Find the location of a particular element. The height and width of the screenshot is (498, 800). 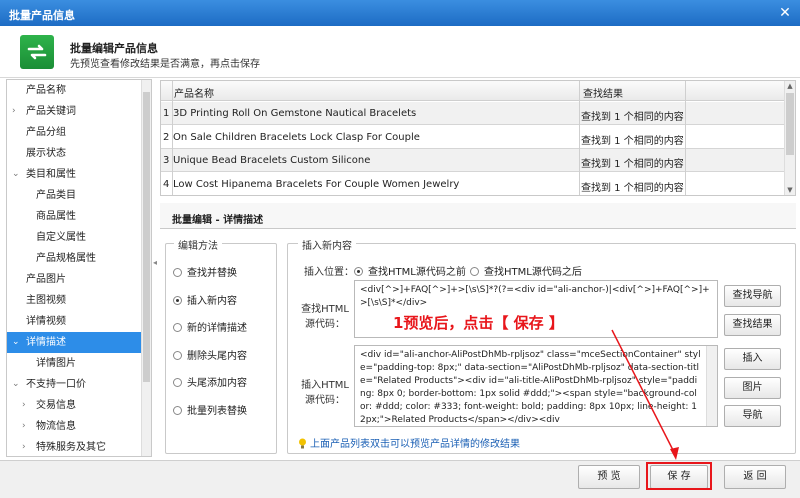

back-button: 返 回 is located at coordinates (755, 477).